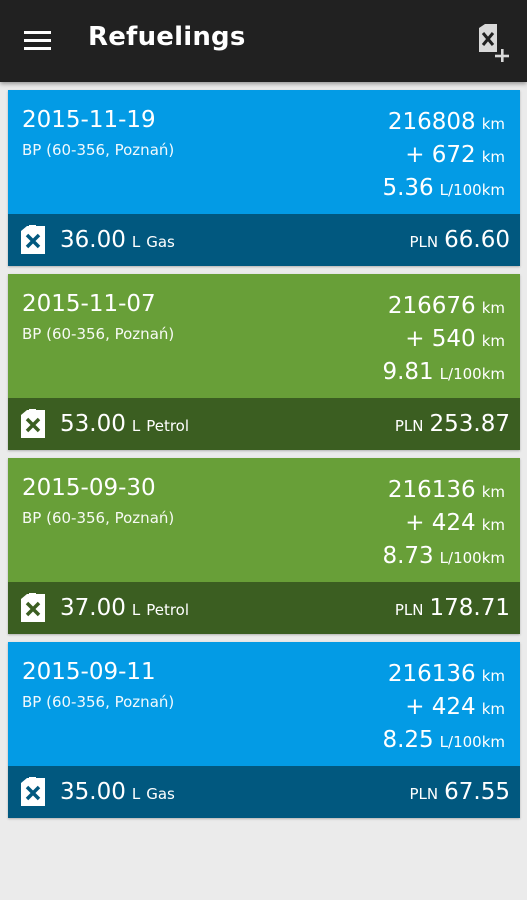  Describe the element at coordinates (93, 608) in the screenshot. I see `volume-value: 37.00` at that location.